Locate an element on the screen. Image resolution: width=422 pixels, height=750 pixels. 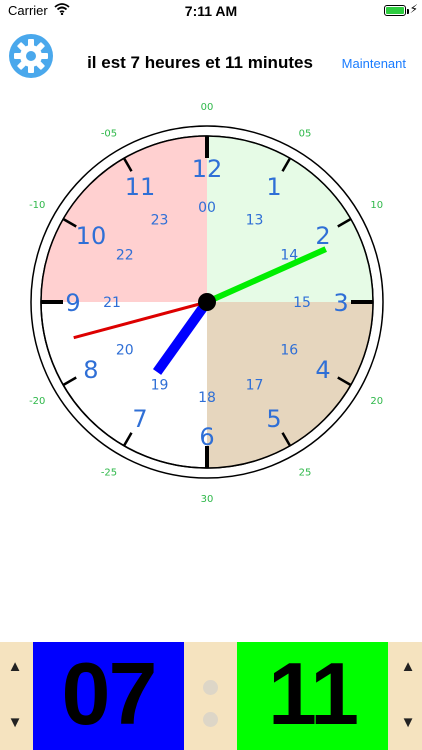
hour-number-24h: 17 is located at coordinates (255, 385).